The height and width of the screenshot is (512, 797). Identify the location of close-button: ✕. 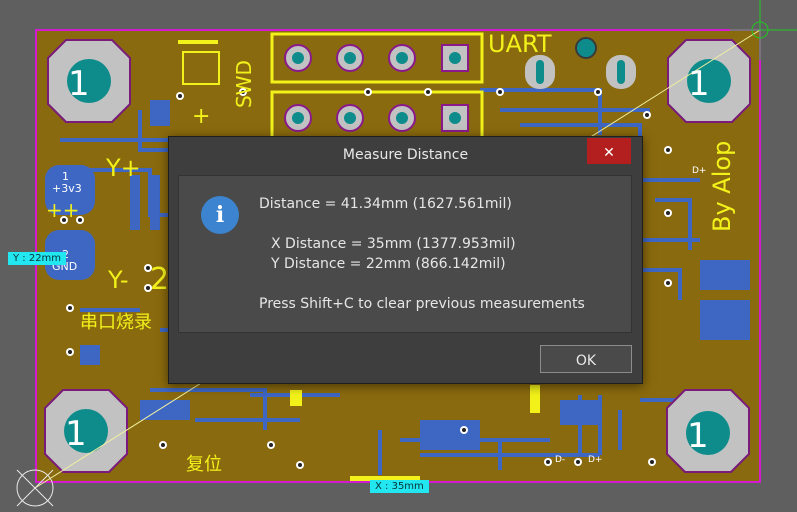
(609, 151).